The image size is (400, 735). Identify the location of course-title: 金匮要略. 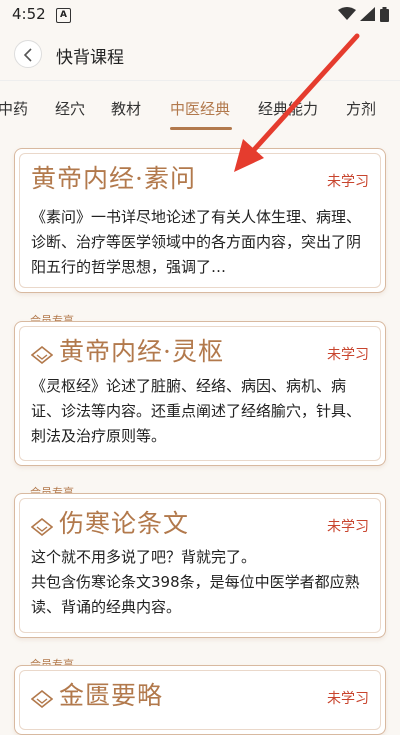
(111, 695).